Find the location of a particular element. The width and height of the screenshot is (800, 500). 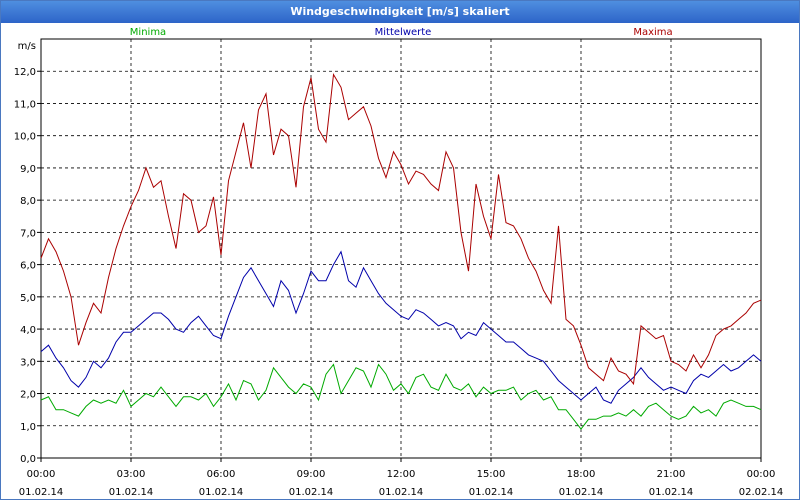

x-tick-time-label: 03:00 is located at coordinates (131, 474).